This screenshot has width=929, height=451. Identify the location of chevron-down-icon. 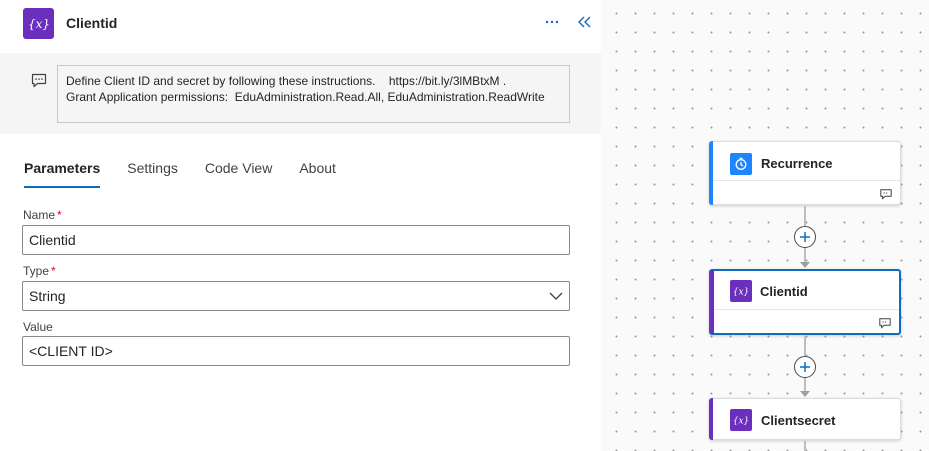
(556, 296).